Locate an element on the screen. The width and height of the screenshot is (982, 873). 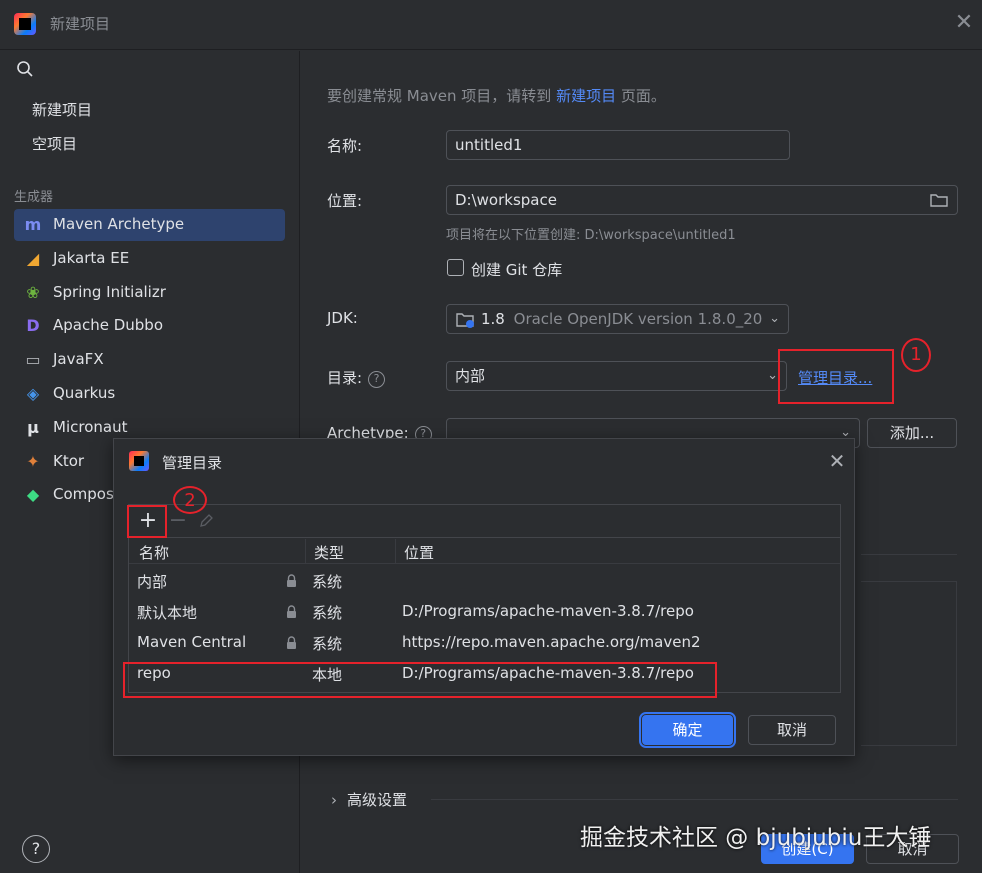
jdk-version: 1.8 is located at coordinates (493, 319).